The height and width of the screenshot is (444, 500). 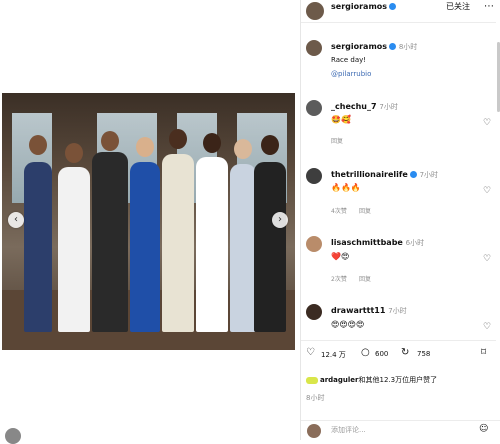 I want to click on previous-photo-button: ‹, so click(x=16, y=220).